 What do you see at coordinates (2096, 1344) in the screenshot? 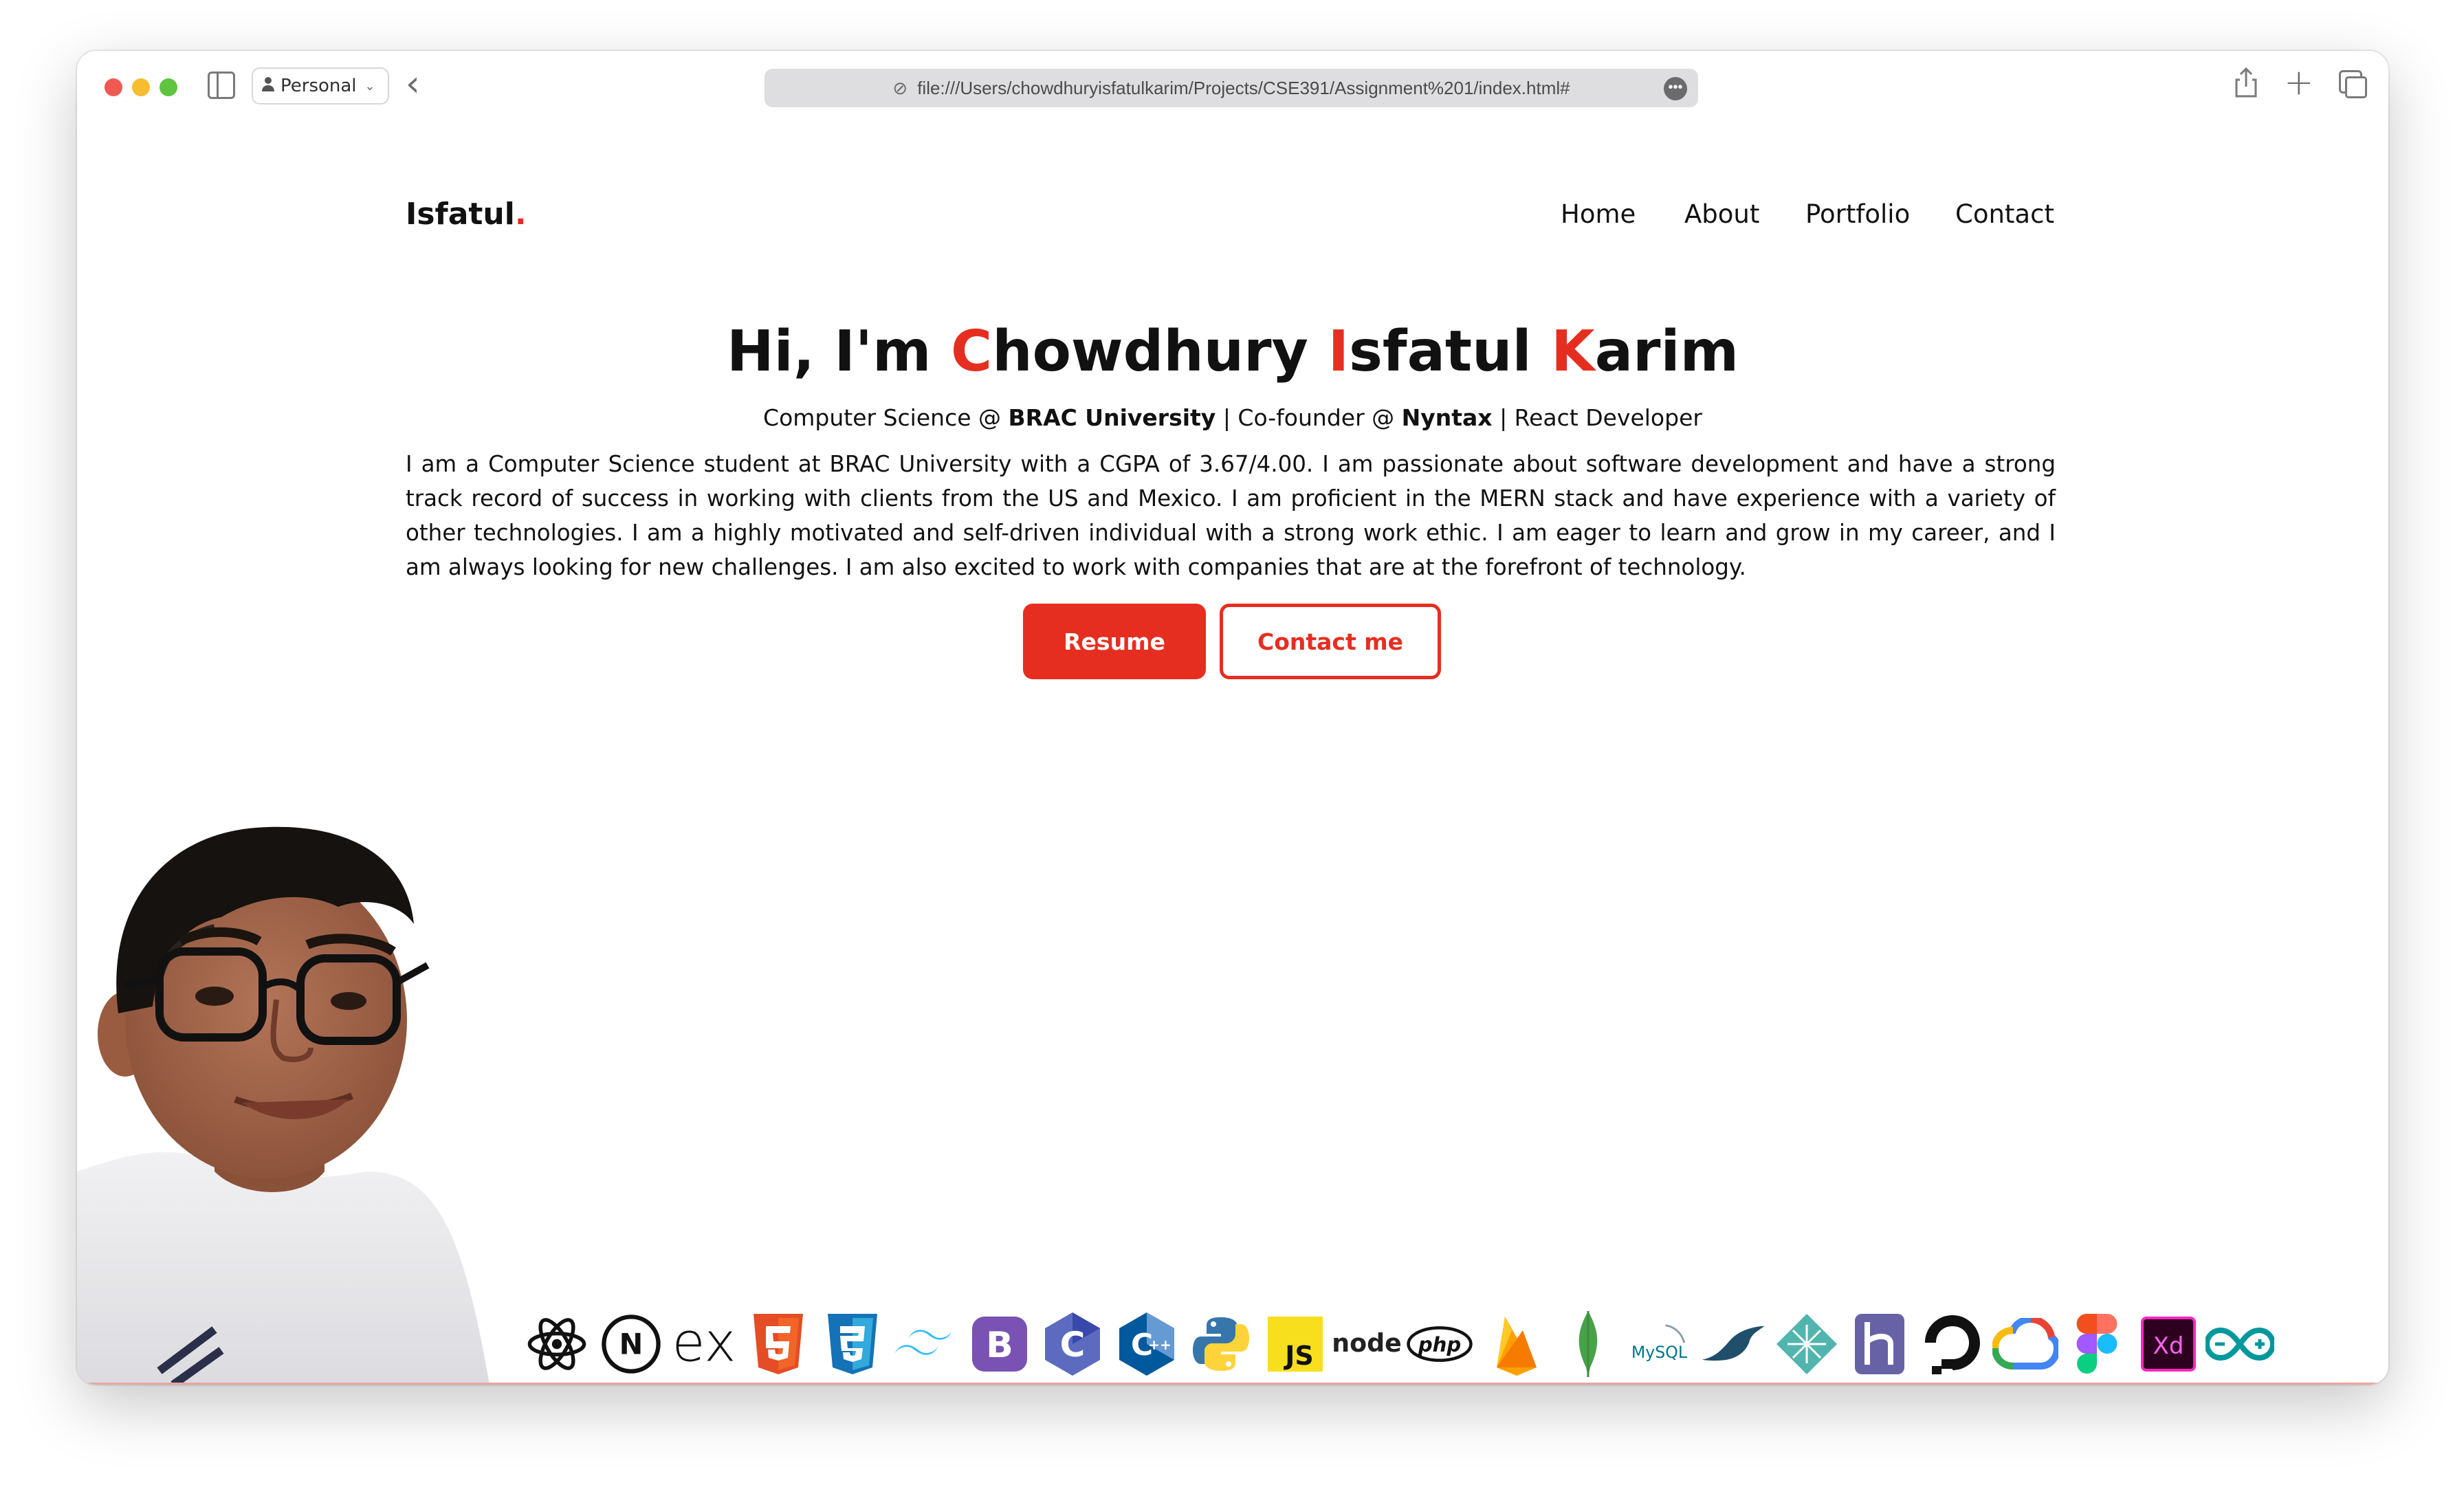
I see `figma-icon` at bounding box center [2096, 1344].